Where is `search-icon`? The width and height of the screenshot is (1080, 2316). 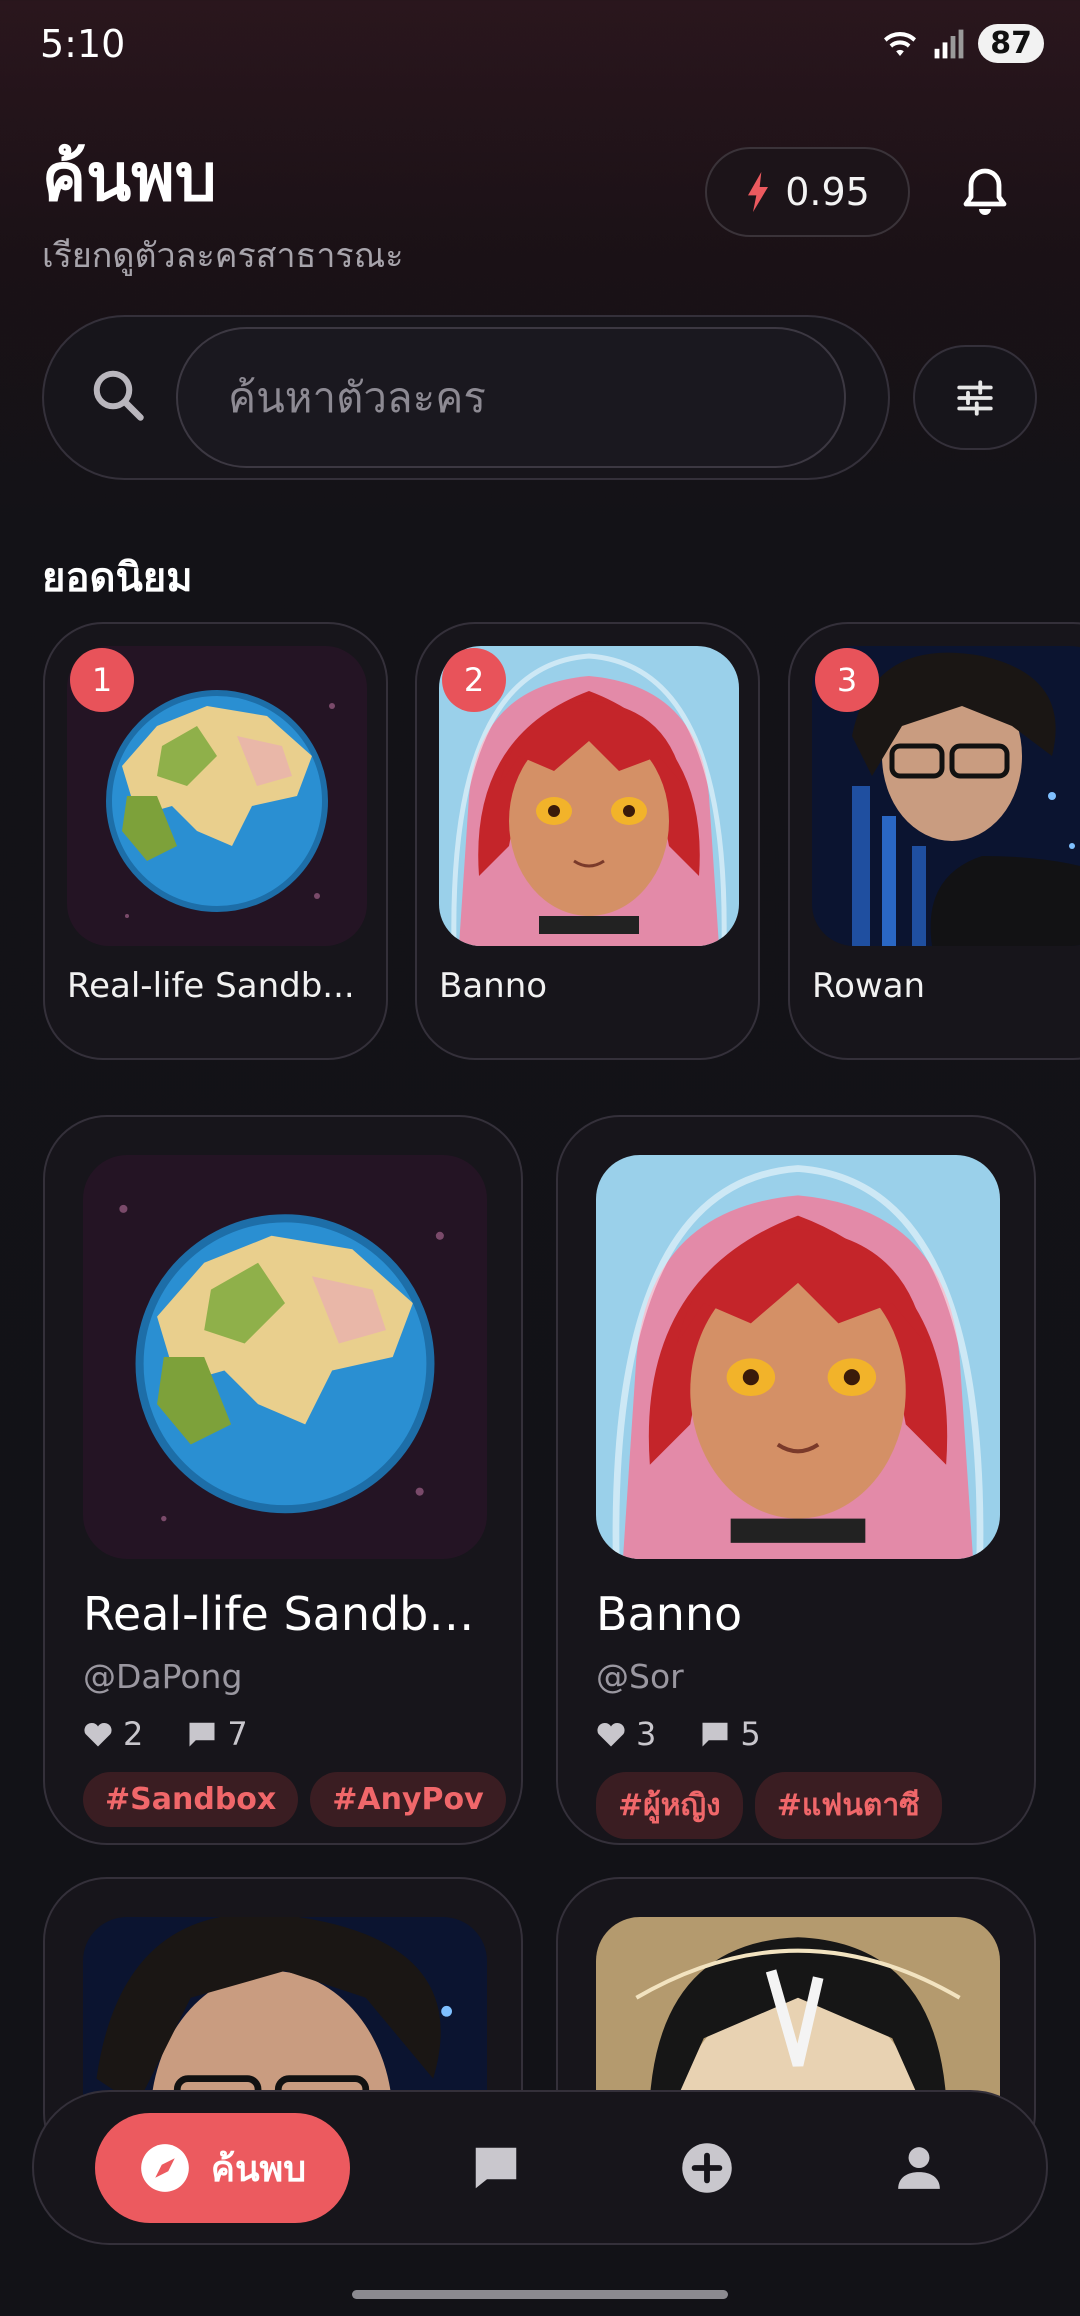
search-icon is located at coordinates (118, 395).